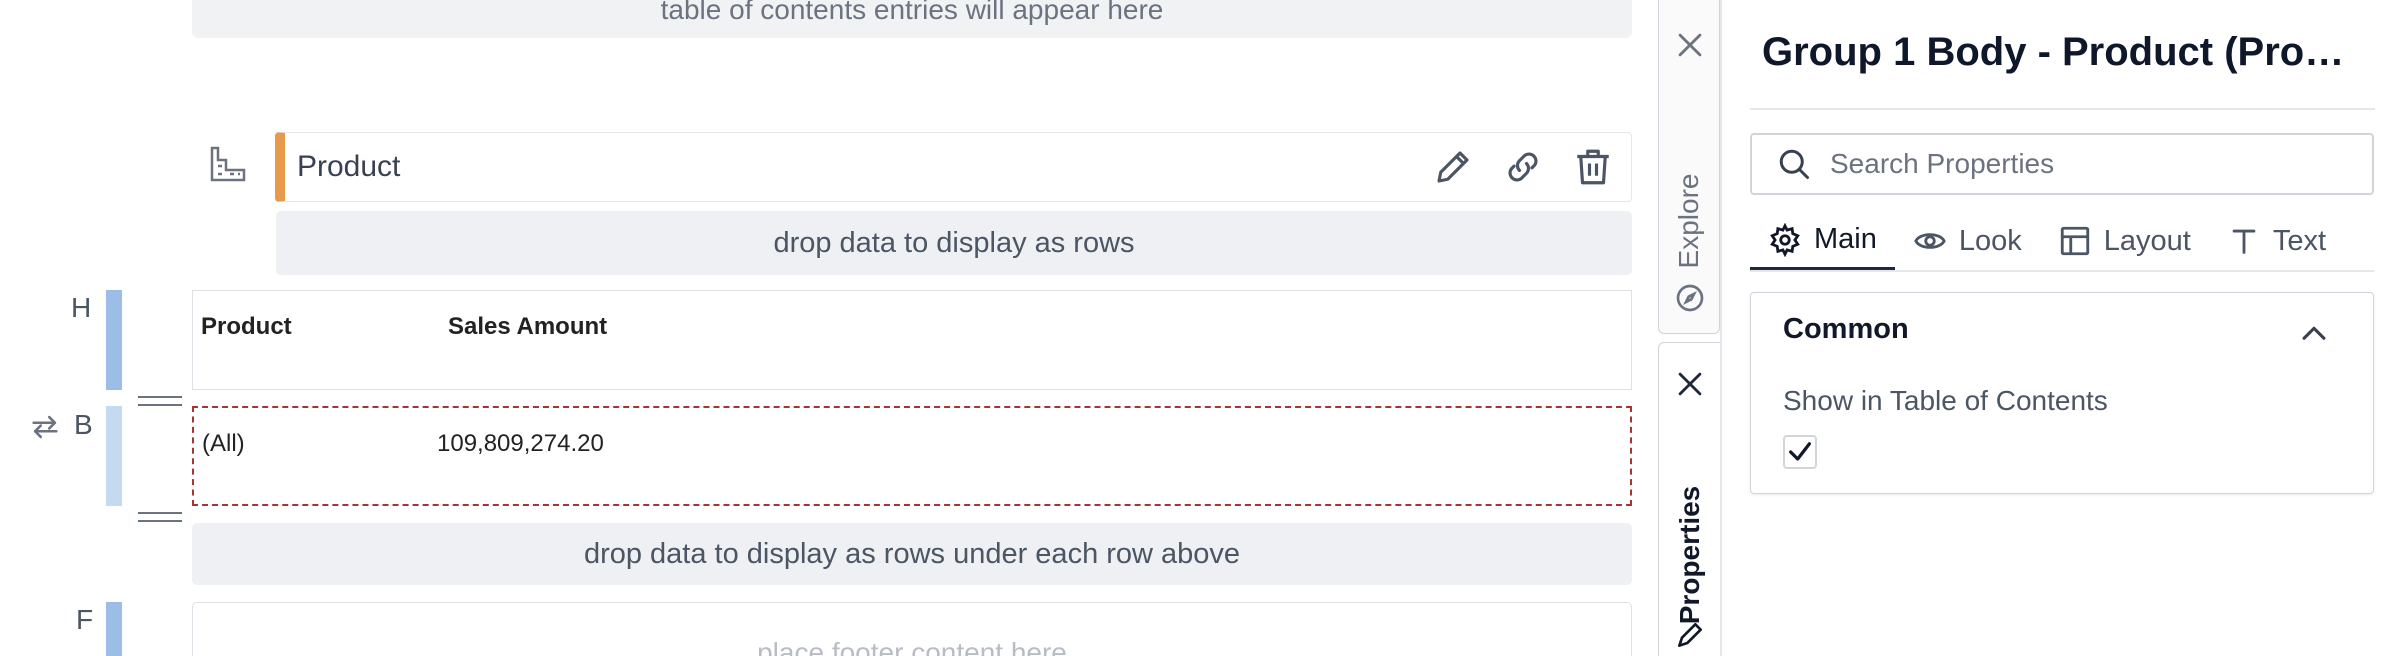  What do you see at coordinates (1990, 240) in the screenshot?
I see `tab-look-label: Look` at bounding box center [1990, 240].